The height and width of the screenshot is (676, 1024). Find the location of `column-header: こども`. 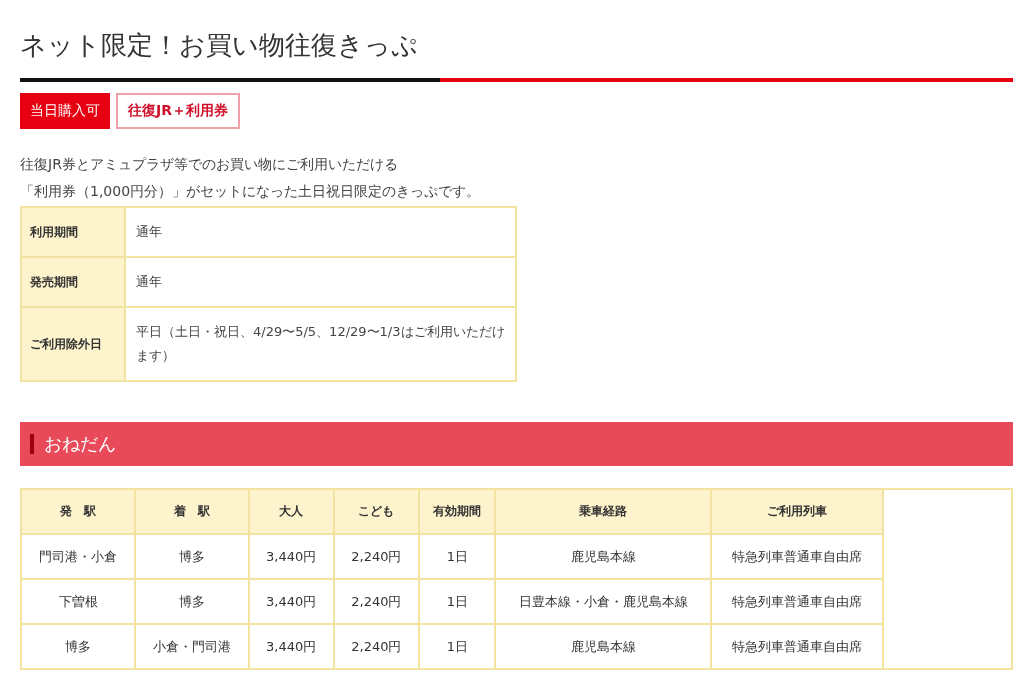

column-header: こども is located at coordinates (376, 512).